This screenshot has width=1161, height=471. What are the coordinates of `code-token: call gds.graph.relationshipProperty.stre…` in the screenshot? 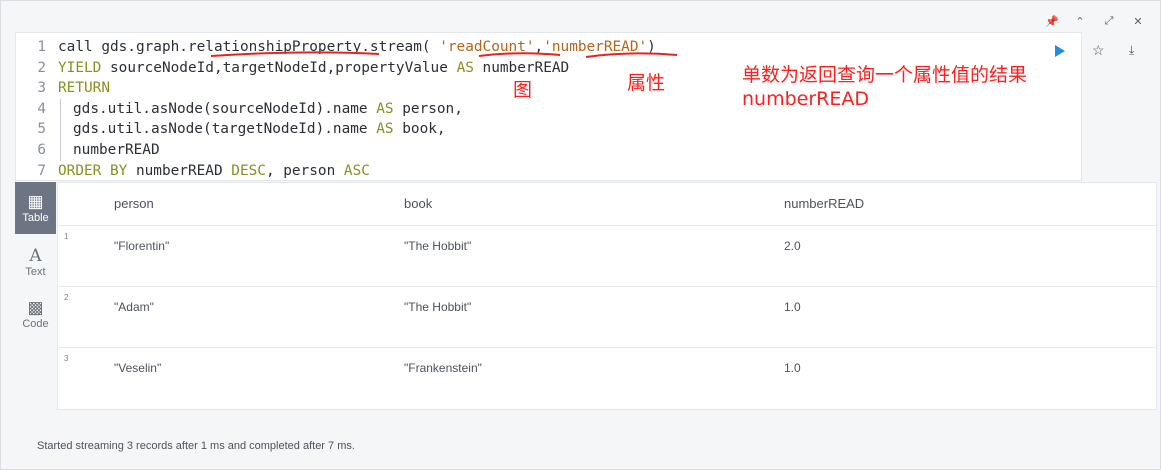 It's located at (249, 47).